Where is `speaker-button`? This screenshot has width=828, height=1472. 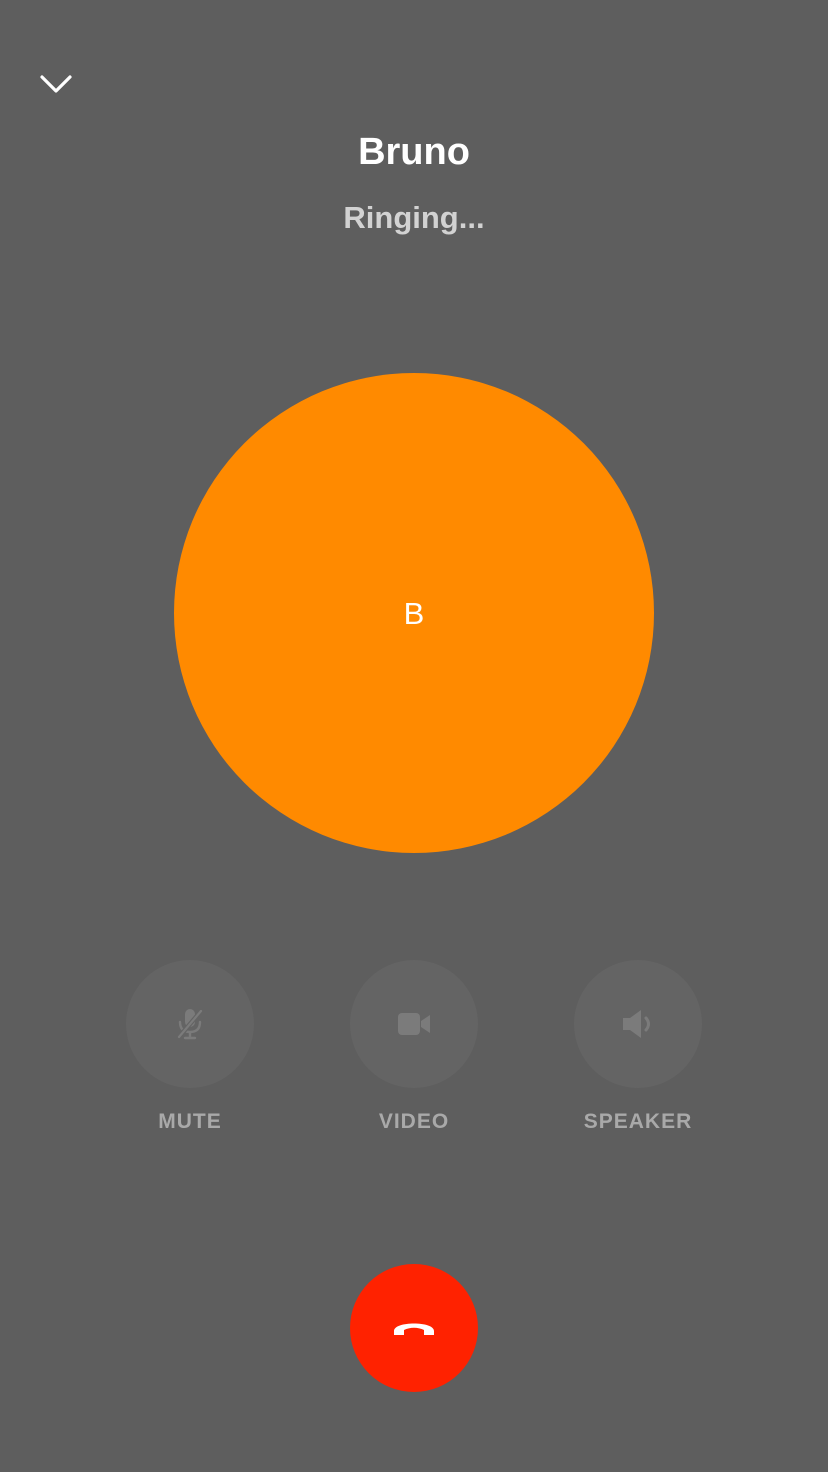 speaker-button is located at coordinates (638, 1024).